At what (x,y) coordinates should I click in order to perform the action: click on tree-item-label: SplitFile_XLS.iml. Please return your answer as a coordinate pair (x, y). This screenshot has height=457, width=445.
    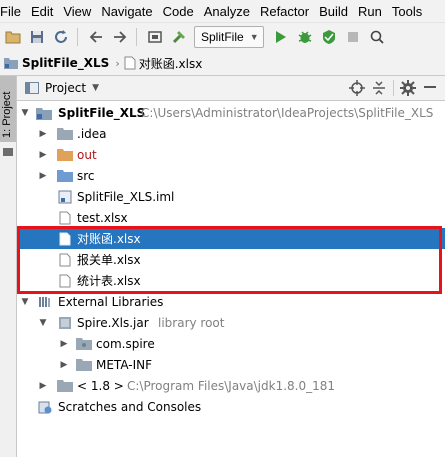
    Looking at the image, I should click on (126, 196).